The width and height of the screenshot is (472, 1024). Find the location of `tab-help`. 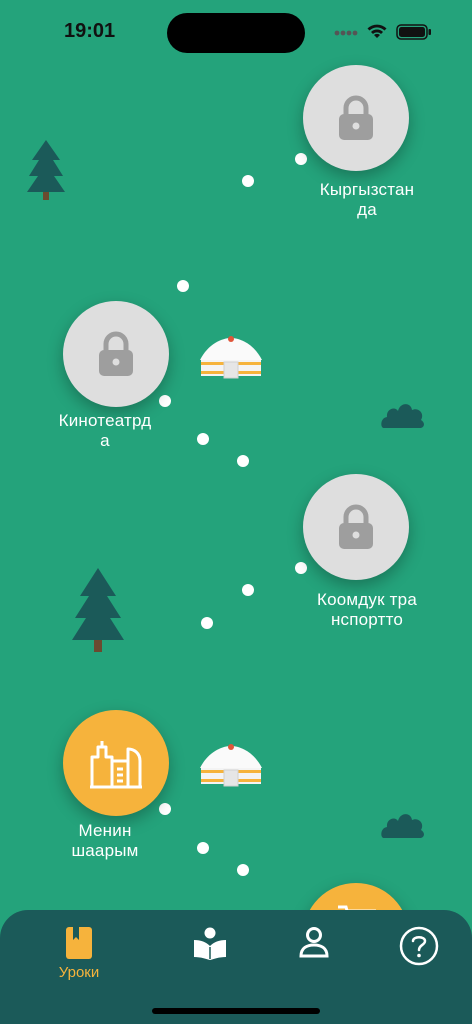

tab-help is located at coordinates (419, 956).